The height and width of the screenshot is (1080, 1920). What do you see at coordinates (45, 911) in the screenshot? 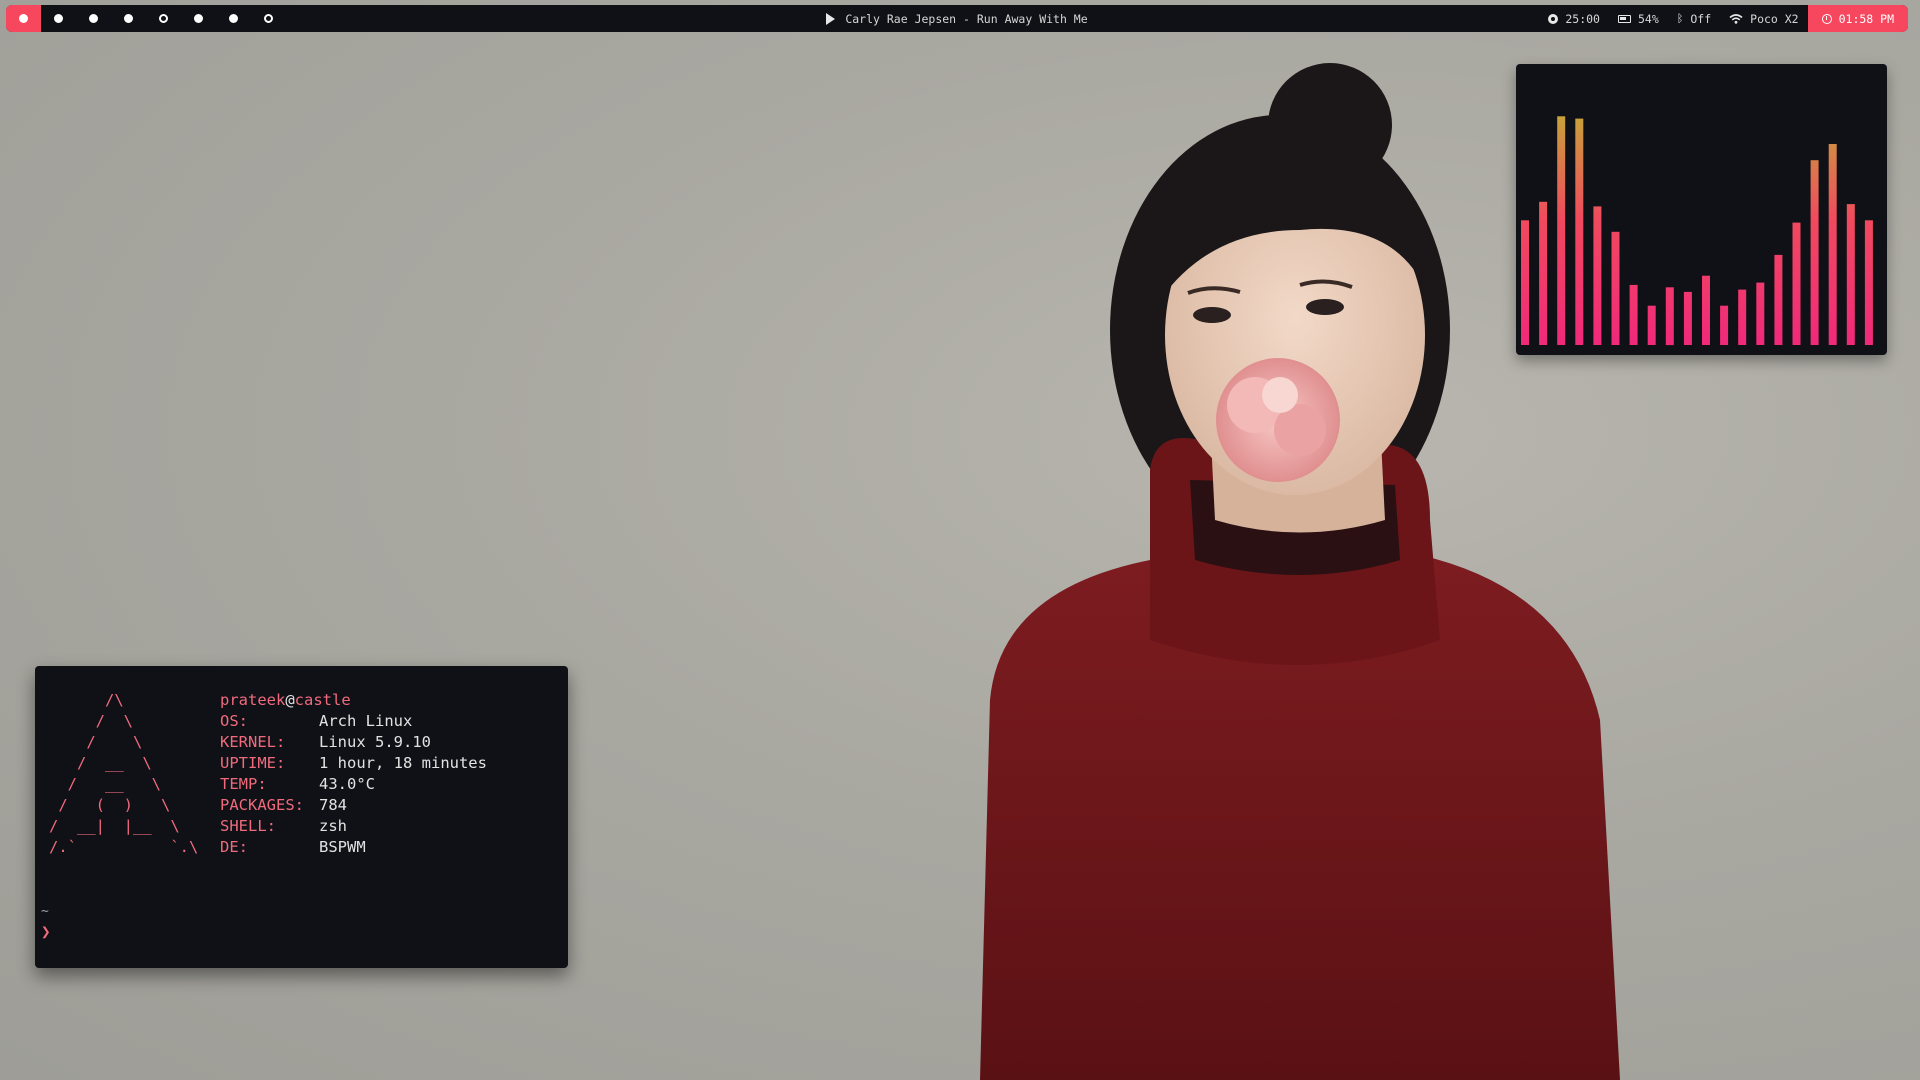
I see `prompt-directory: ~` at bounding box center [45, 911].